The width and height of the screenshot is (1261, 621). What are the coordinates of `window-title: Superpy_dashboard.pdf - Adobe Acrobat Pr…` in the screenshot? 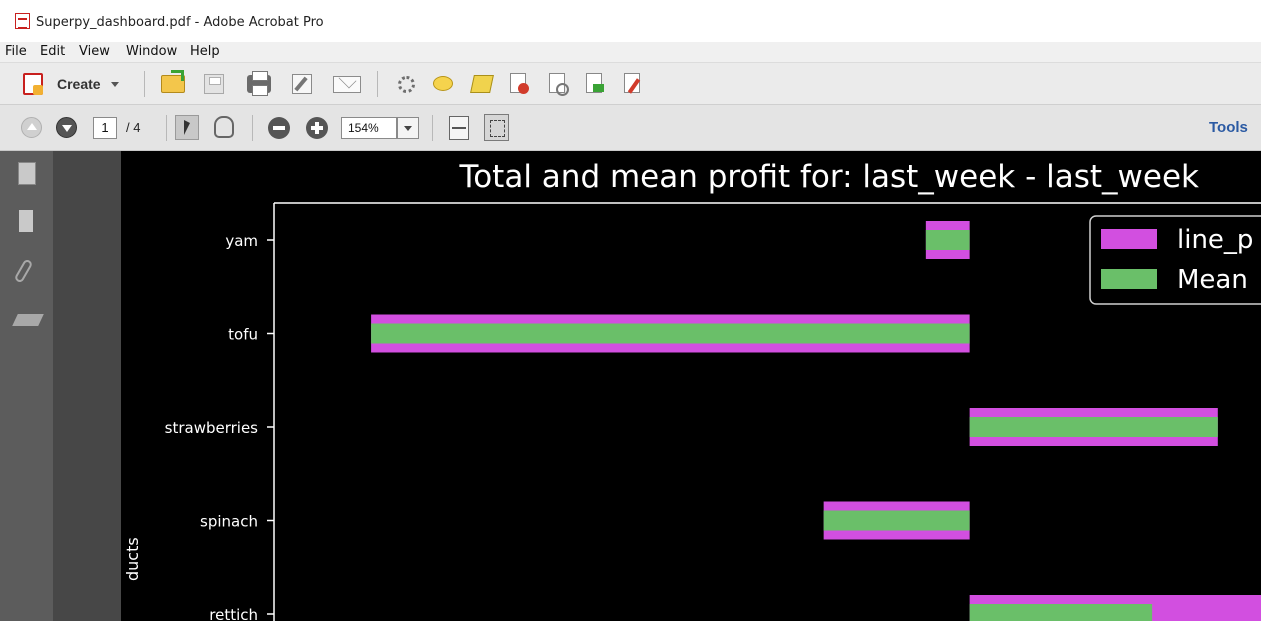 It's located at (180, 22).